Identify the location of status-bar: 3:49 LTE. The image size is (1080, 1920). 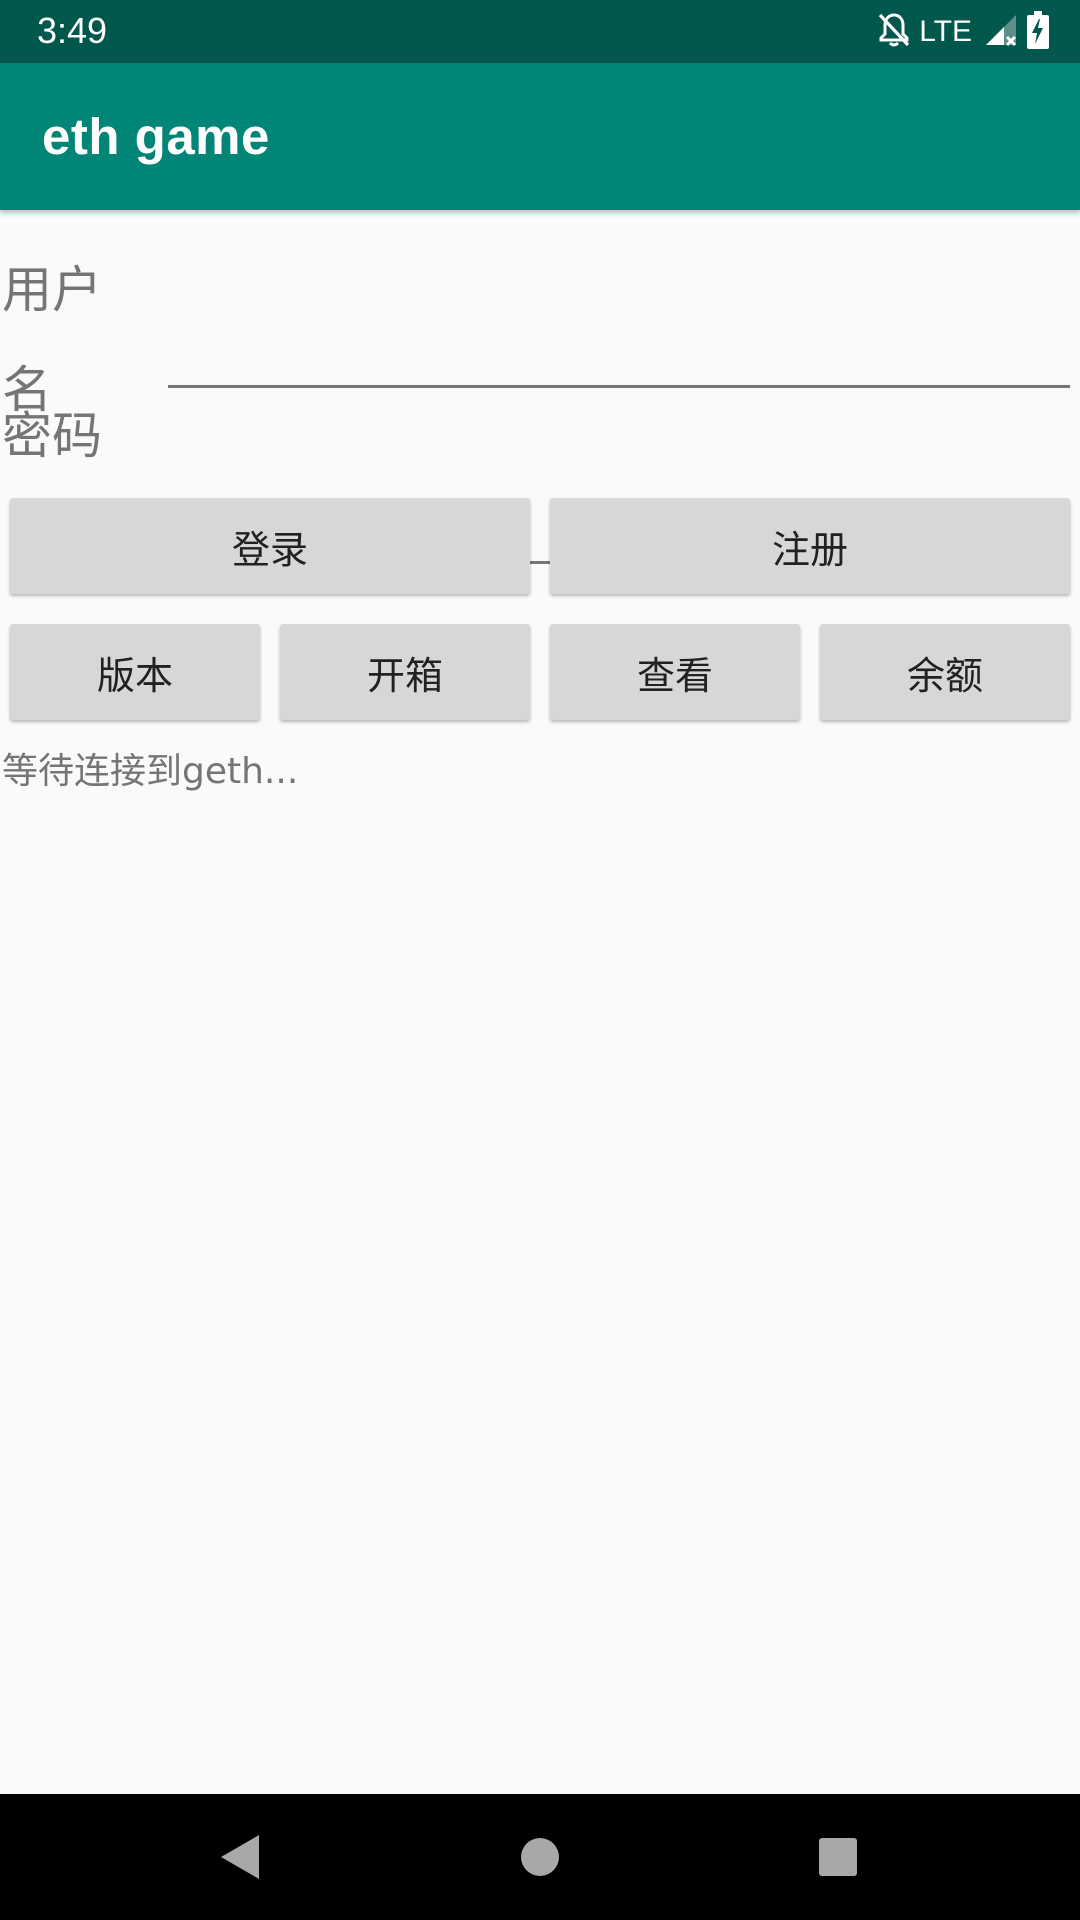
(540, 31).